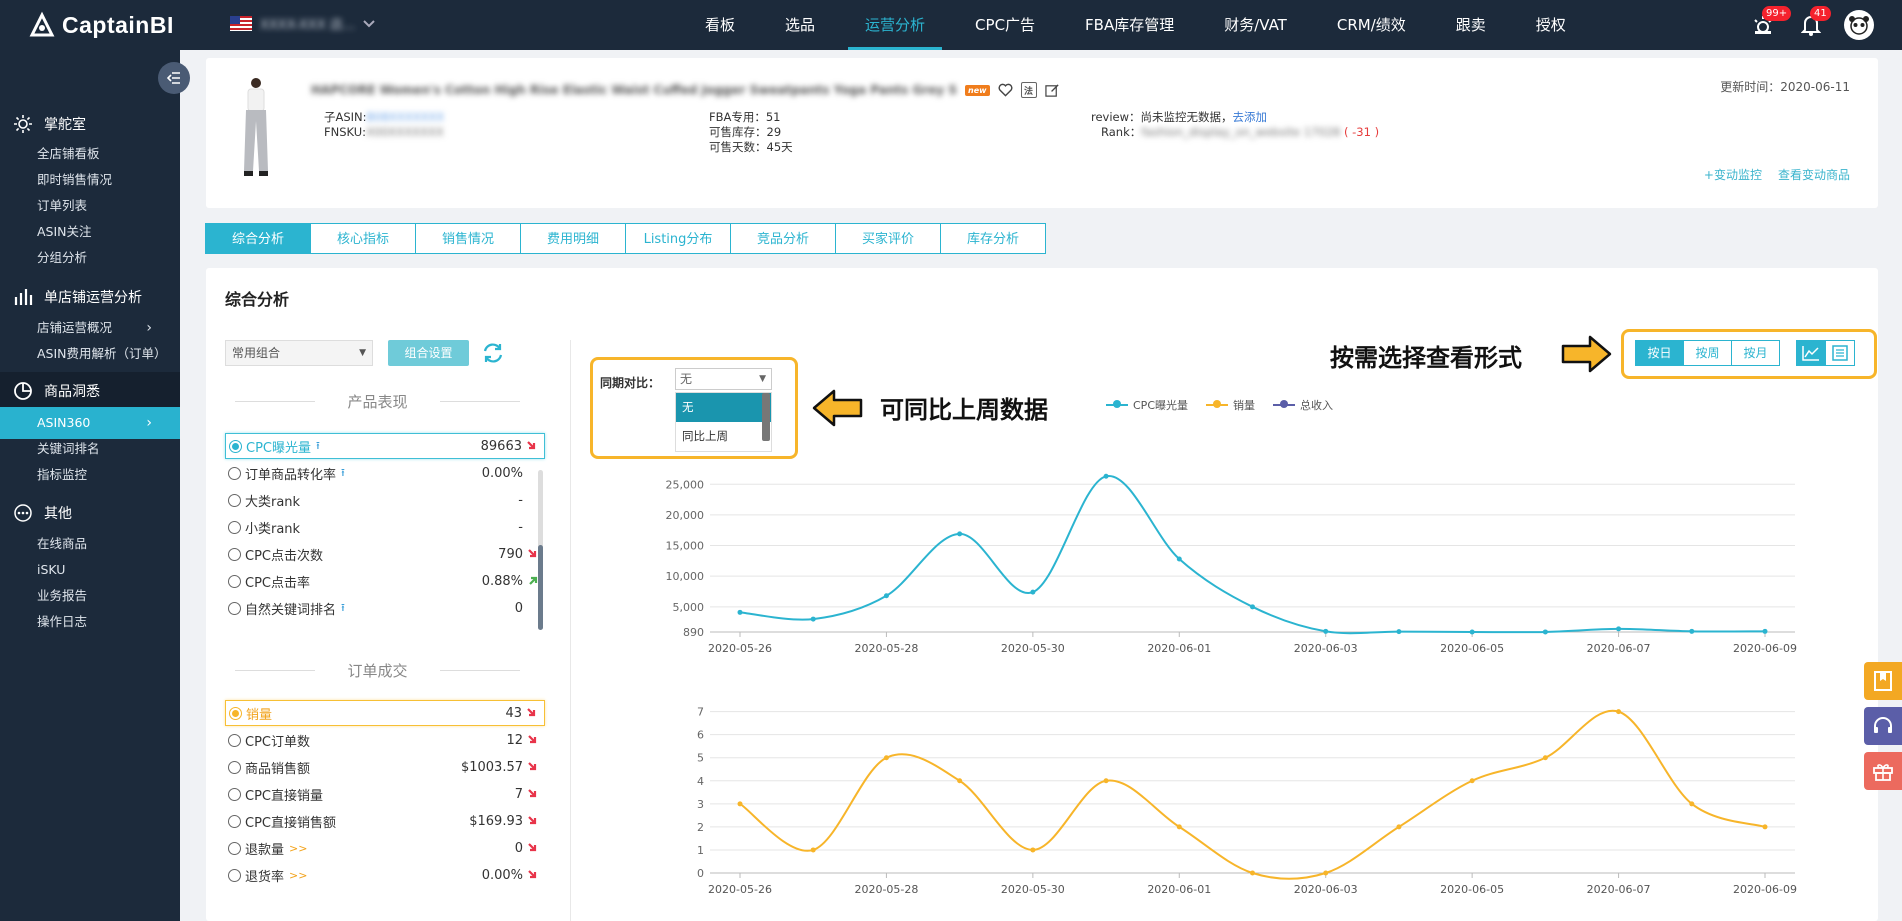 The height and width of the screenshot is (921, 1902). What do you see at coordinates (385, 527) in the screenshot?
I see `metric-row: 小类rank -` at bounding box center [385, 527].